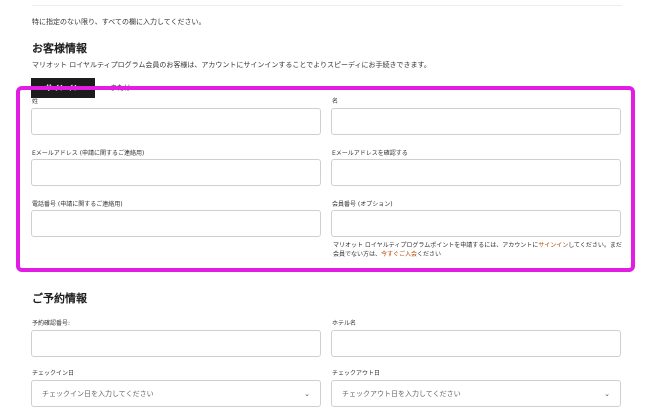  I want to click on reservation-section-title: ご予約情報, so click(59, 298).